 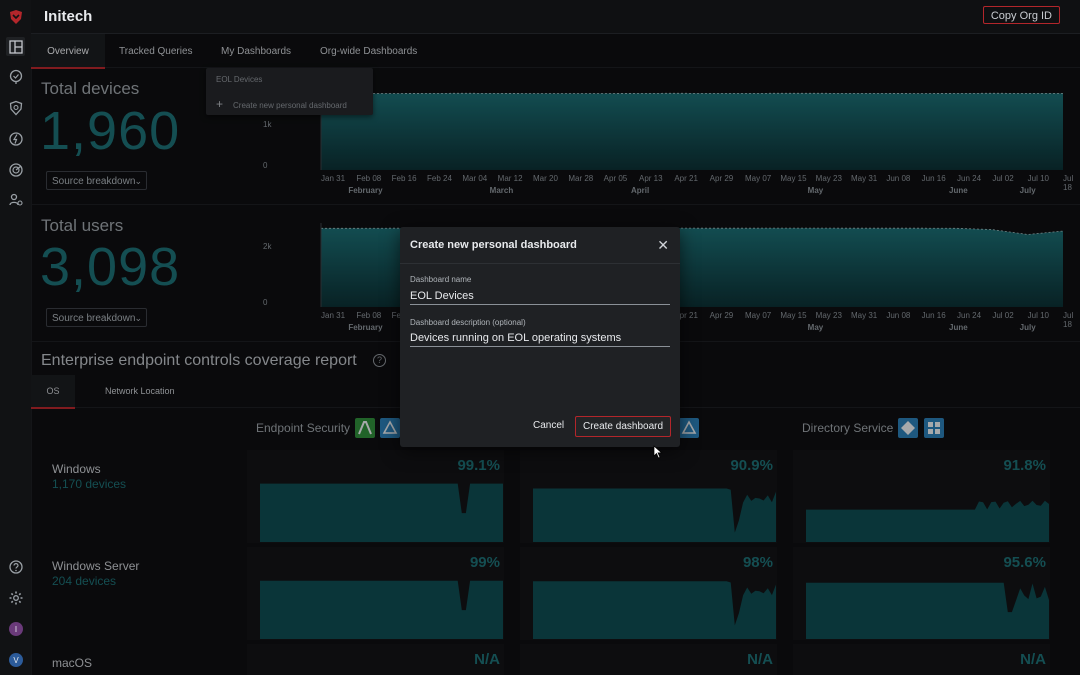 What do you see at coordinates (815, 327) in the screenshot?
I see `x-month-label: May` at bounding box center [815, 327].